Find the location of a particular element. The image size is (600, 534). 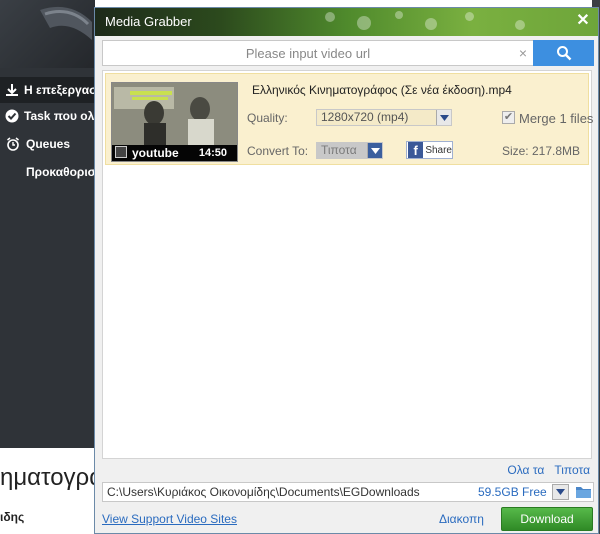

dialog-title: Media Grabber is located at coordinates (148, 21).